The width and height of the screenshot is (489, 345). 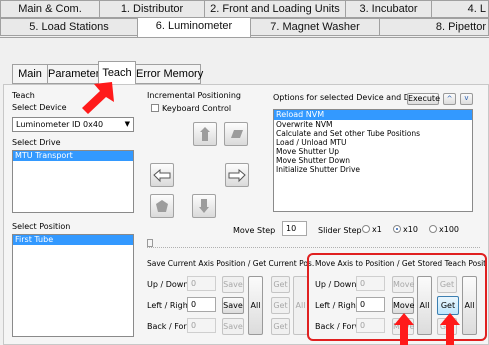 What do you see at coordinates (50, 9) in the screenshot?
I see `tab-main-com: Main & Com.` at bounding box center [50, 9].